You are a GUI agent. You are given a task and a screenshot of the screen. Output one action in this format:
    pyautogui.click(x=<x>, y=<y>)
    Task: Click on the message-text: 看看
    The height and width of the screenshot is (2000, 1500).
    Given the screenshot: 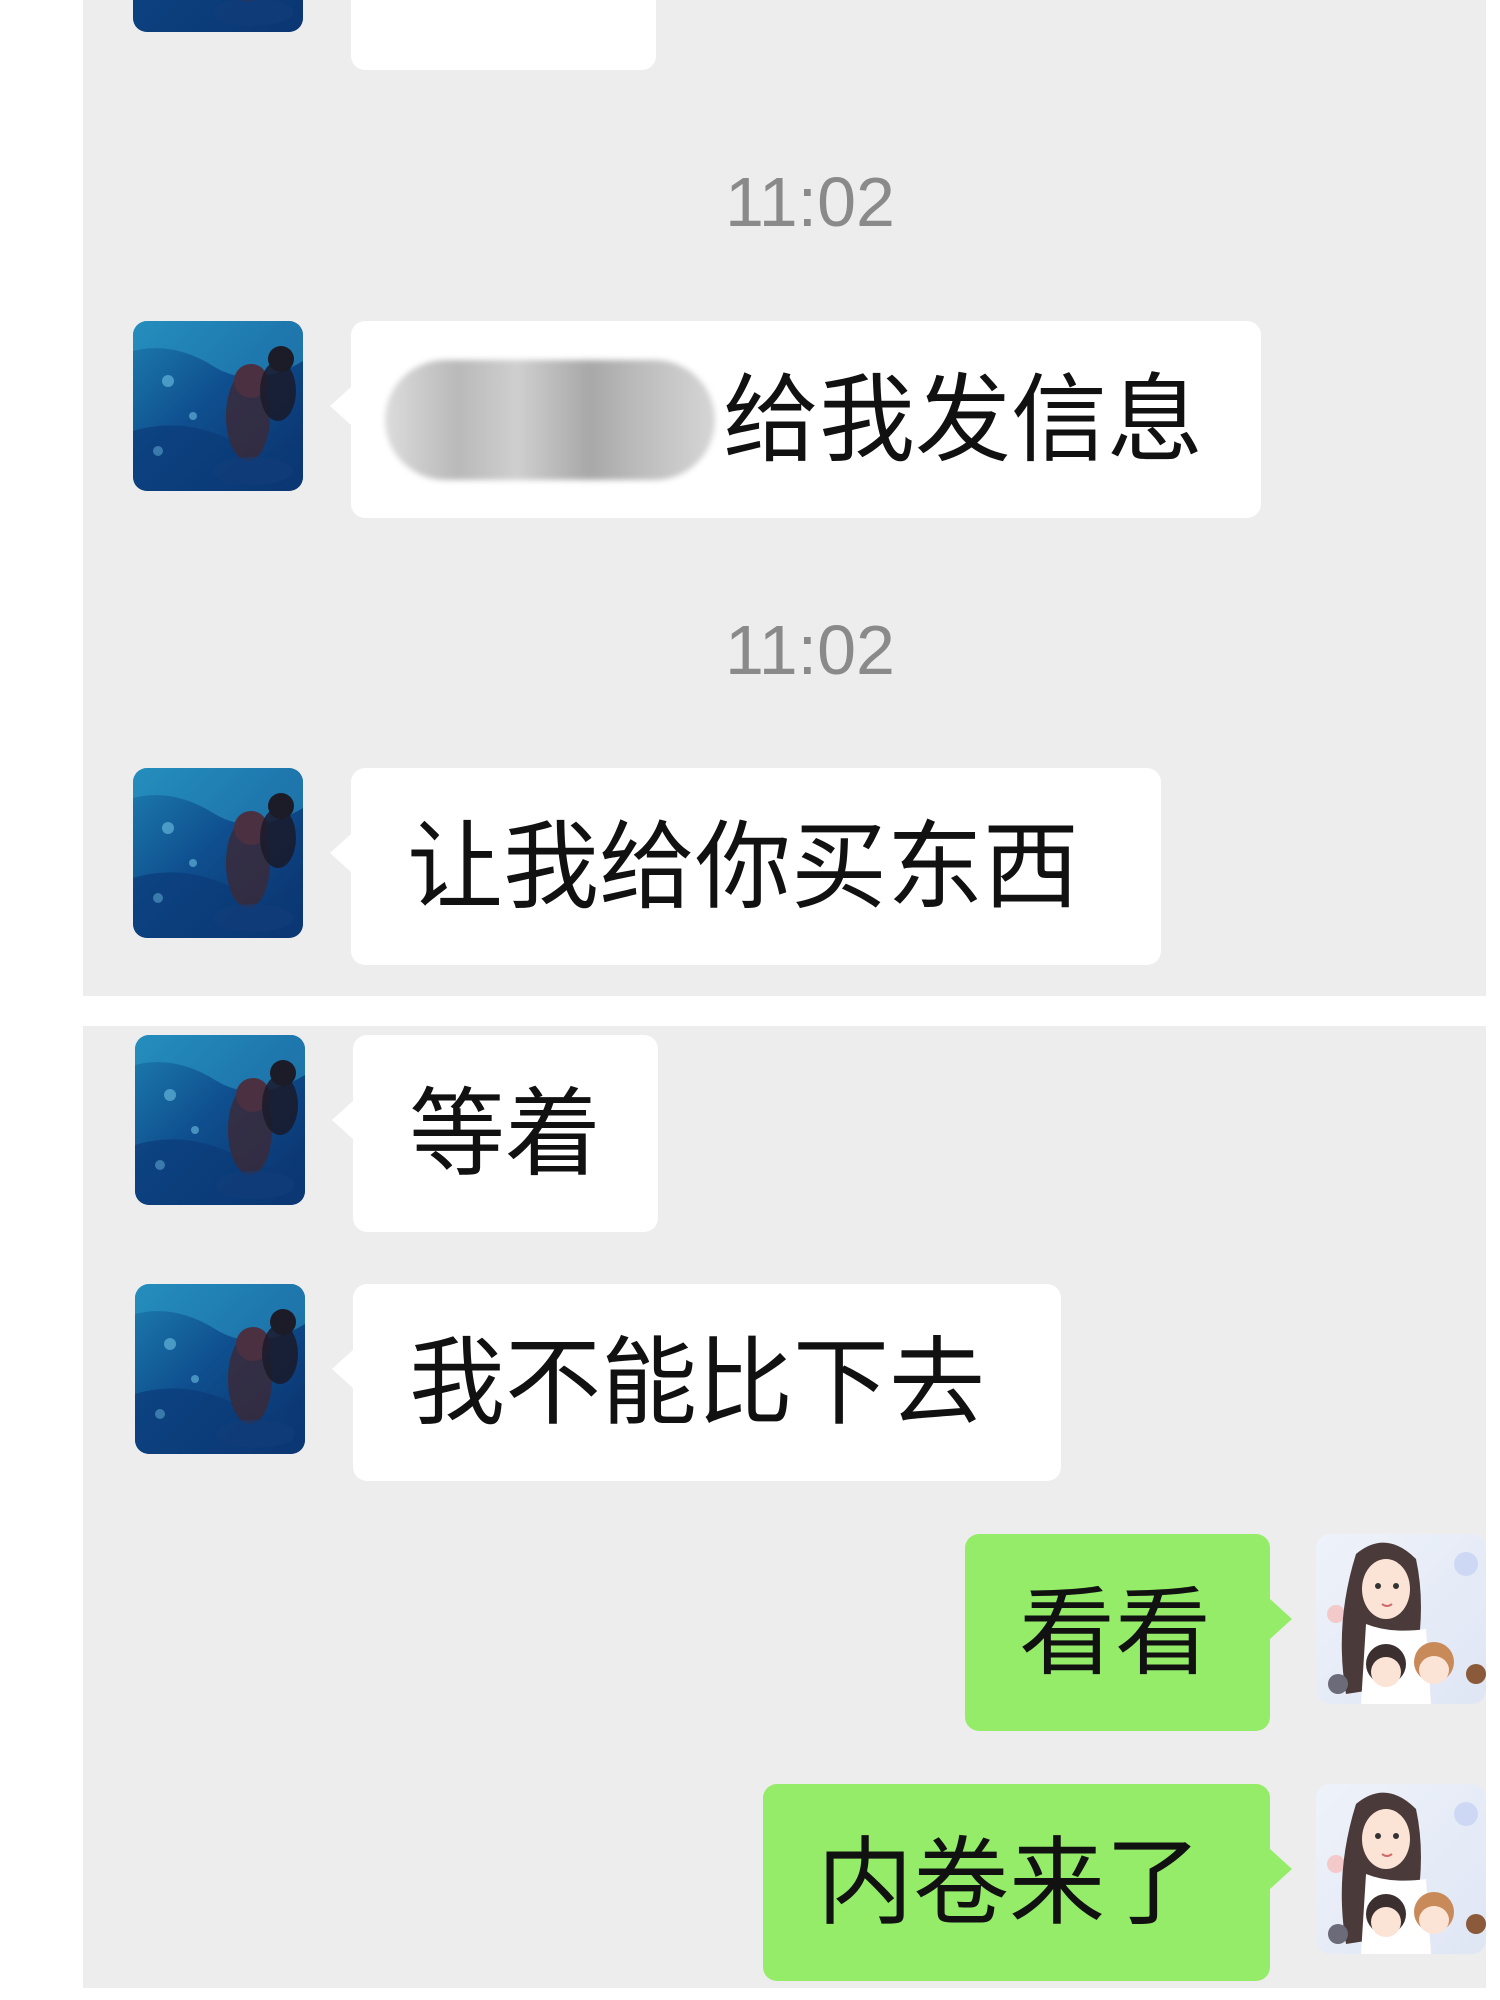 What is the action you would take?
    pyautogui.click(x=1115, y=1632)
    